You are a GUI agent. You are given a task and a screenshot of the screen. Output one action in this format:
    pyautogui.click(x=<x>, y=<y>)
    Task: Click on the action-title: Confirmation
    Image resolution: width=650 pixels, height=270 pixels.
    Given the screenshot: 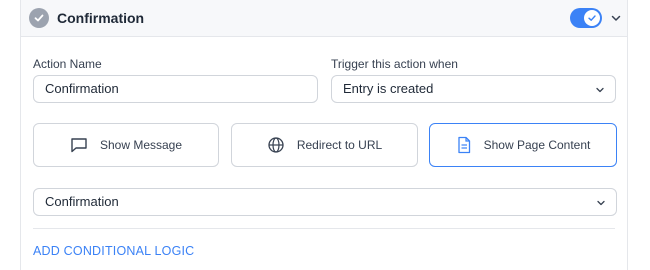 What is the action you would take?
    pyautogui.click(x=101, y=18)
    